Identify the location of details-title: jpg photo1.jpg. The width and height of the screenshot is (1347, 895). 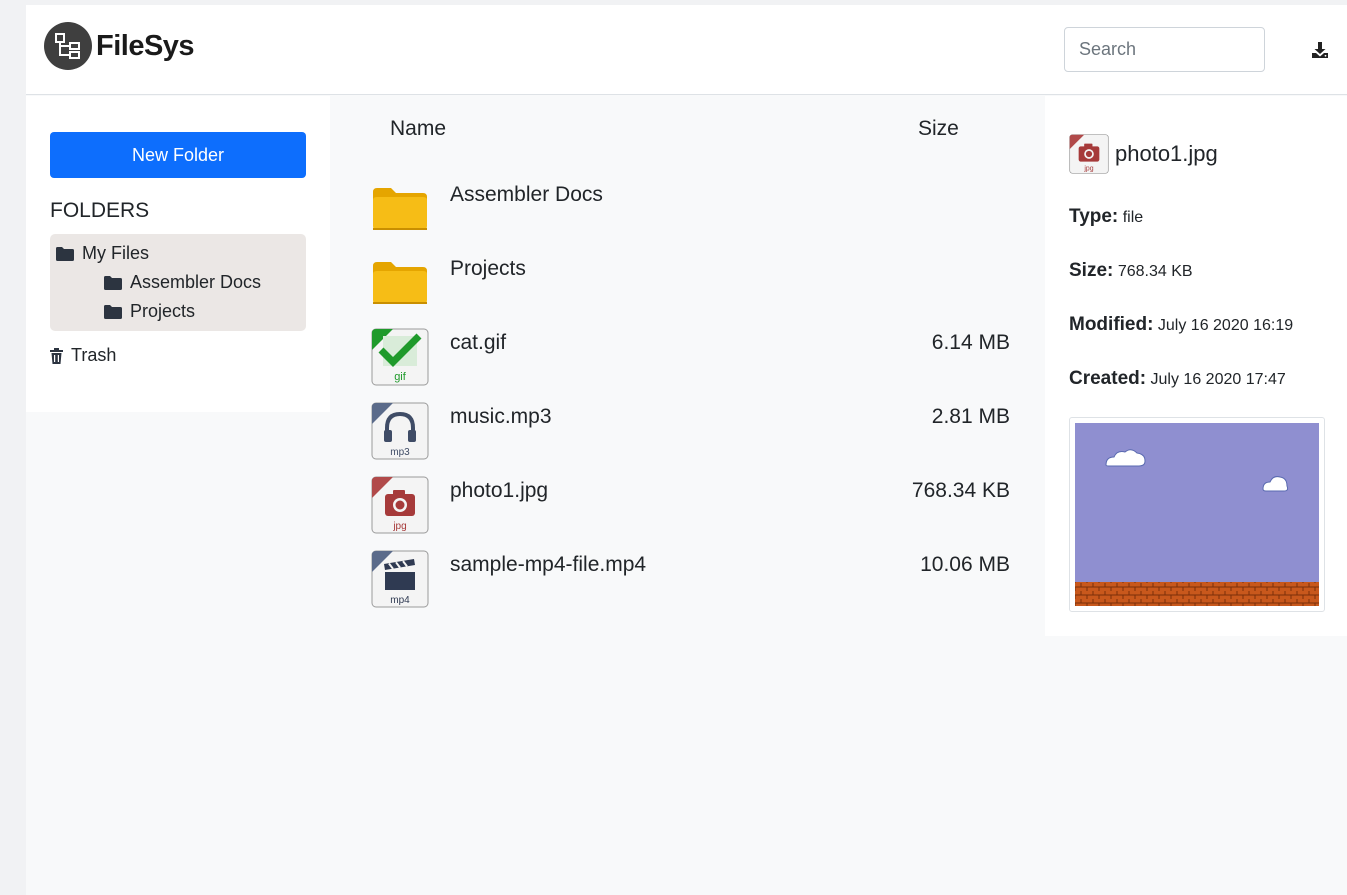
(1143, 154).